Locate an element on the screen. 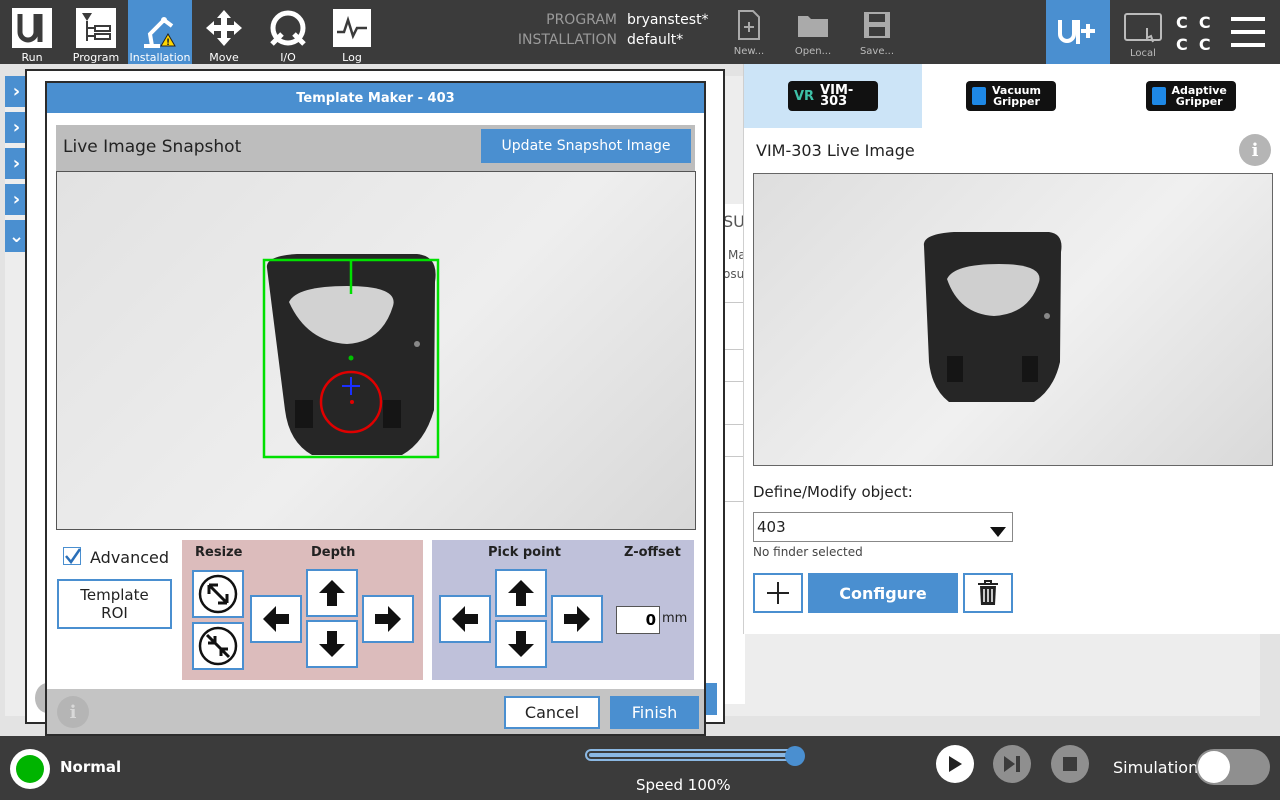 The height and width of the screenshot is (800, 1280). arrow-down-icon is located at coordinates (332, 644).